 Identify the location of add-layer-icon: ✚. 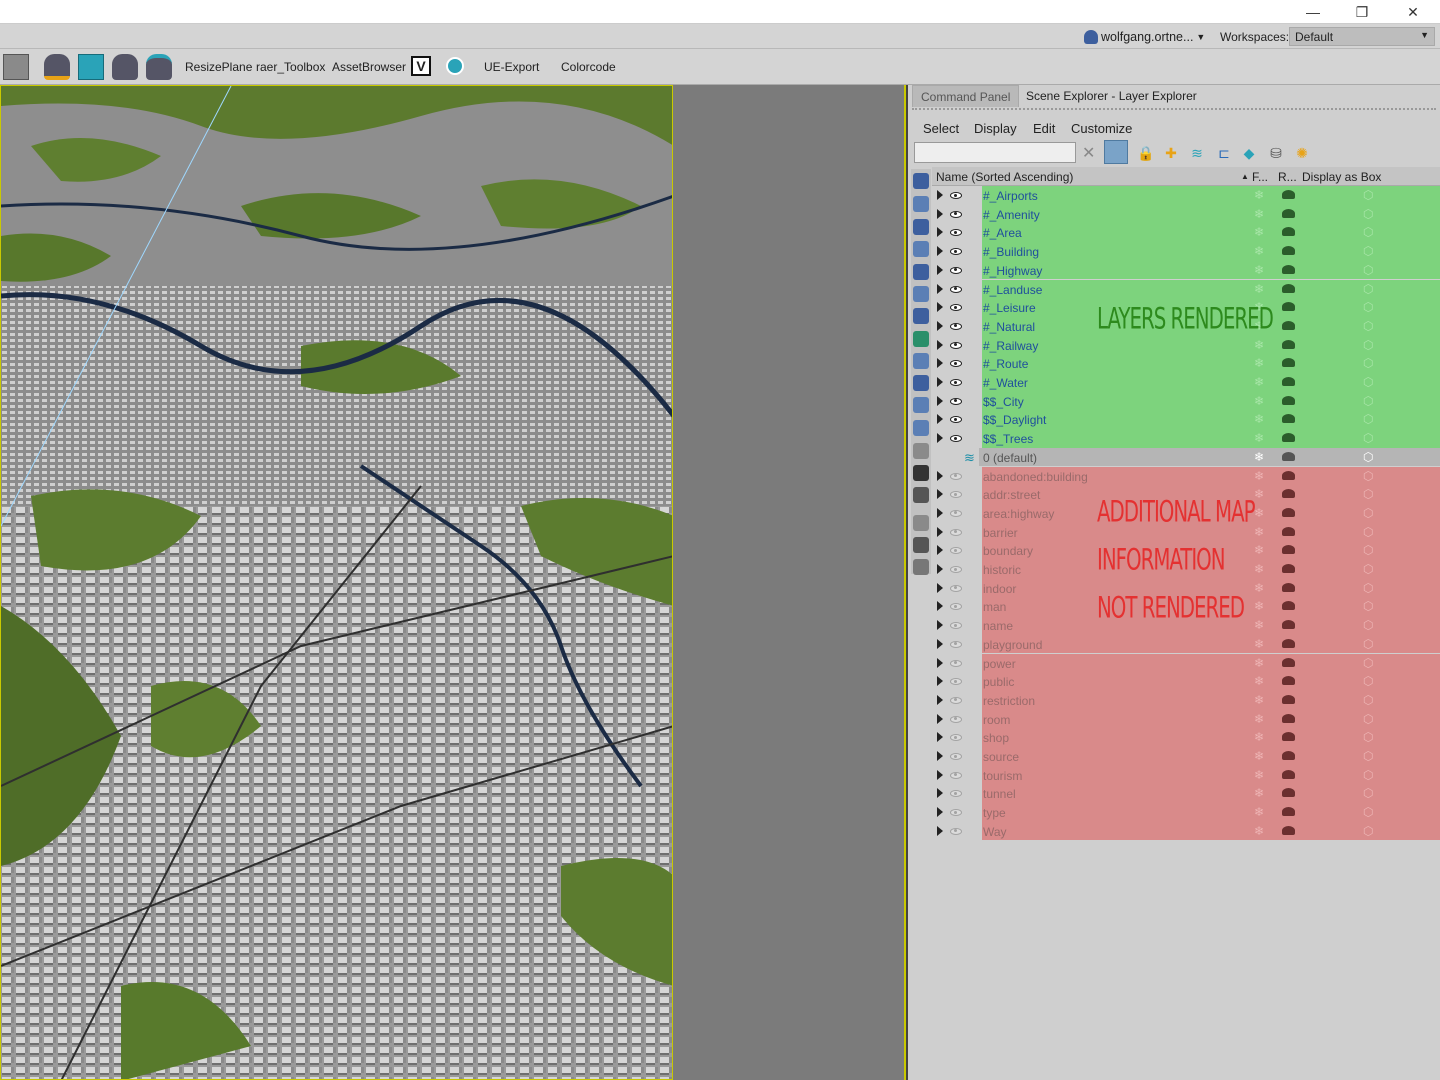
(1171, 153).